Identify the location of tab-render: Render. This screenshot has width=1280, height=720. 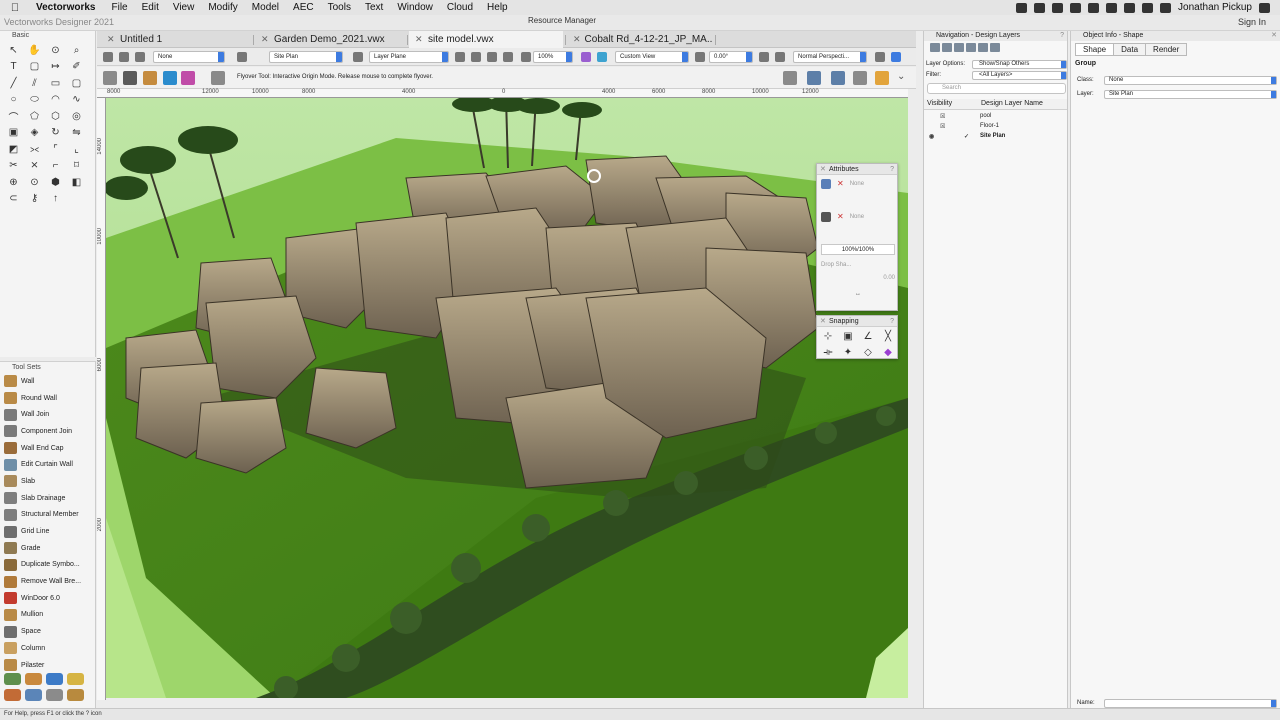
(1166, 49).